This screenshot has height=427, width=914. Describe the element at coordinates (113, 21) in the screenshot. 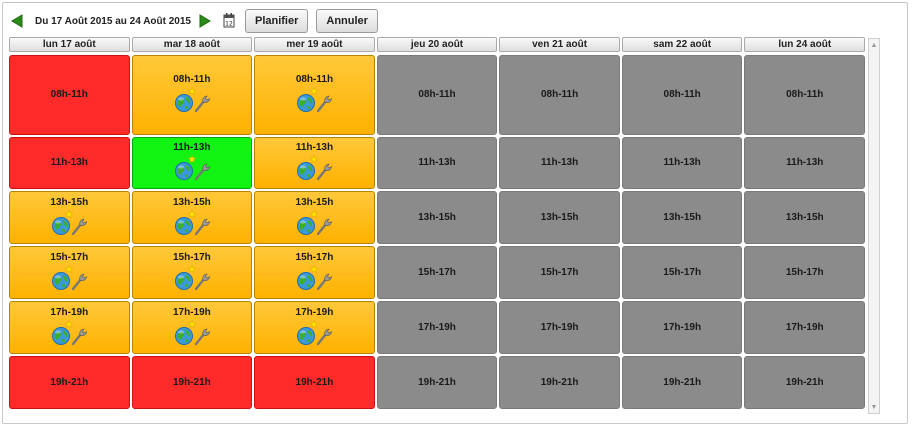

I see `date-range-label: Du 17 Août 2015 au 24 Août 2015` at that location.